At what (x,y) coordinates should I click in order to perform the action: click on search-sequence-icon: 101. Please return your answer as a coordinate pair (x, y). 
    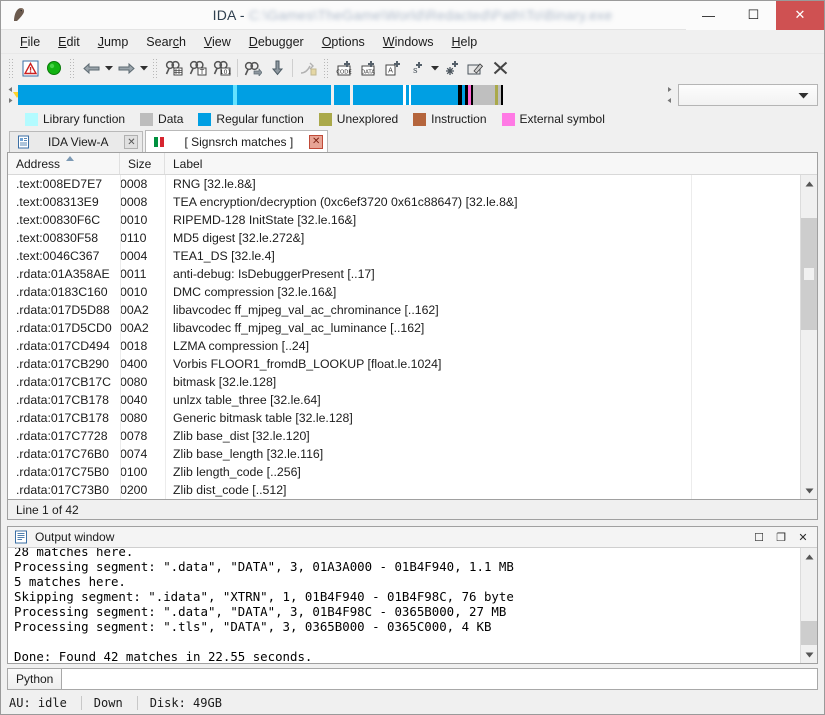
    Looking at the image, I should click on (222, 68).